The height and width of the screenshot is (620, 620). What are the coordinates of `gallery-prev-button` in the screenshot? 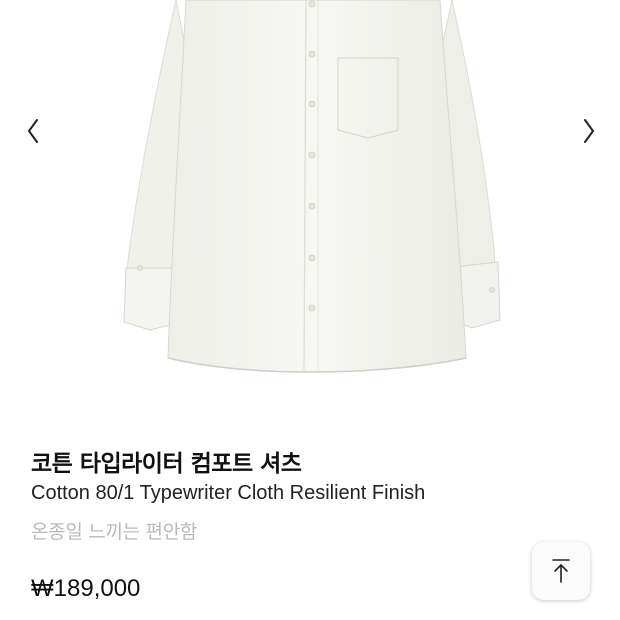 It's located at (33, 131).